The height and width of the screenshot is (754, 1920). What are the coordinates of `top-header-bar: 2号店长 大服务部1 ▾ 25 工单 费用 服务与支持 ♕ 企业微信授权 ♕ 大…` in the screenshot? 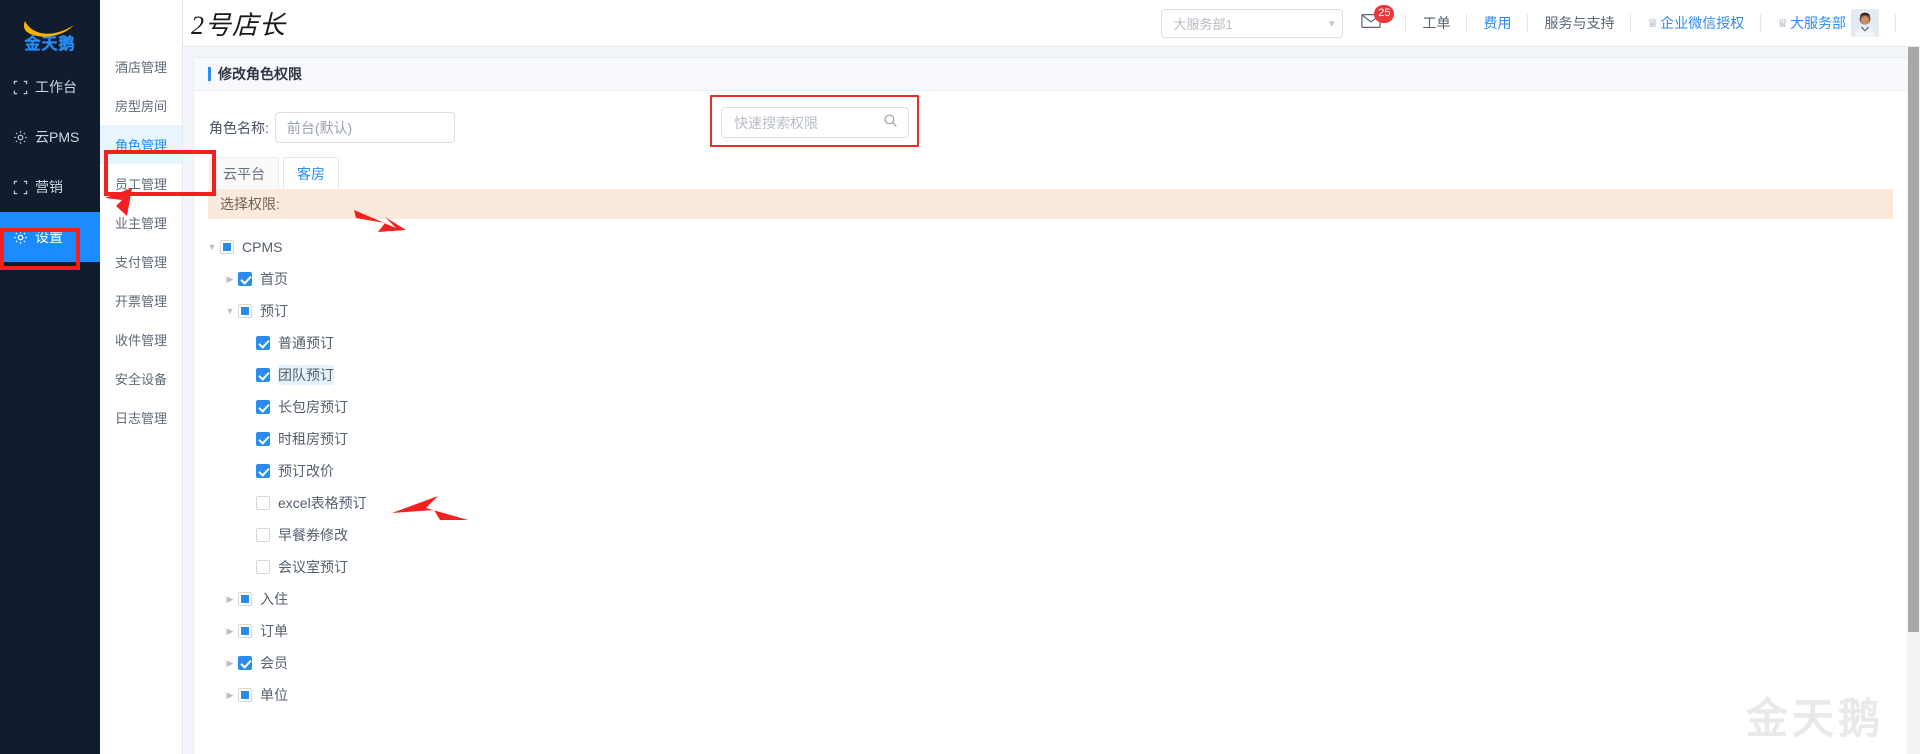 It's located at (1051, 23).